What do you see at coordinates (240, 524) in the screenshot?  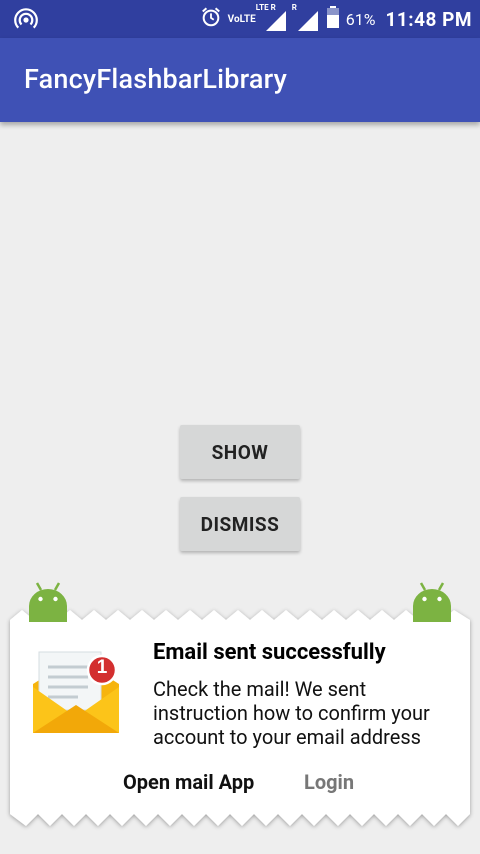 I see `dismiss-button: DISMISS` at bounding box center [240, 524].